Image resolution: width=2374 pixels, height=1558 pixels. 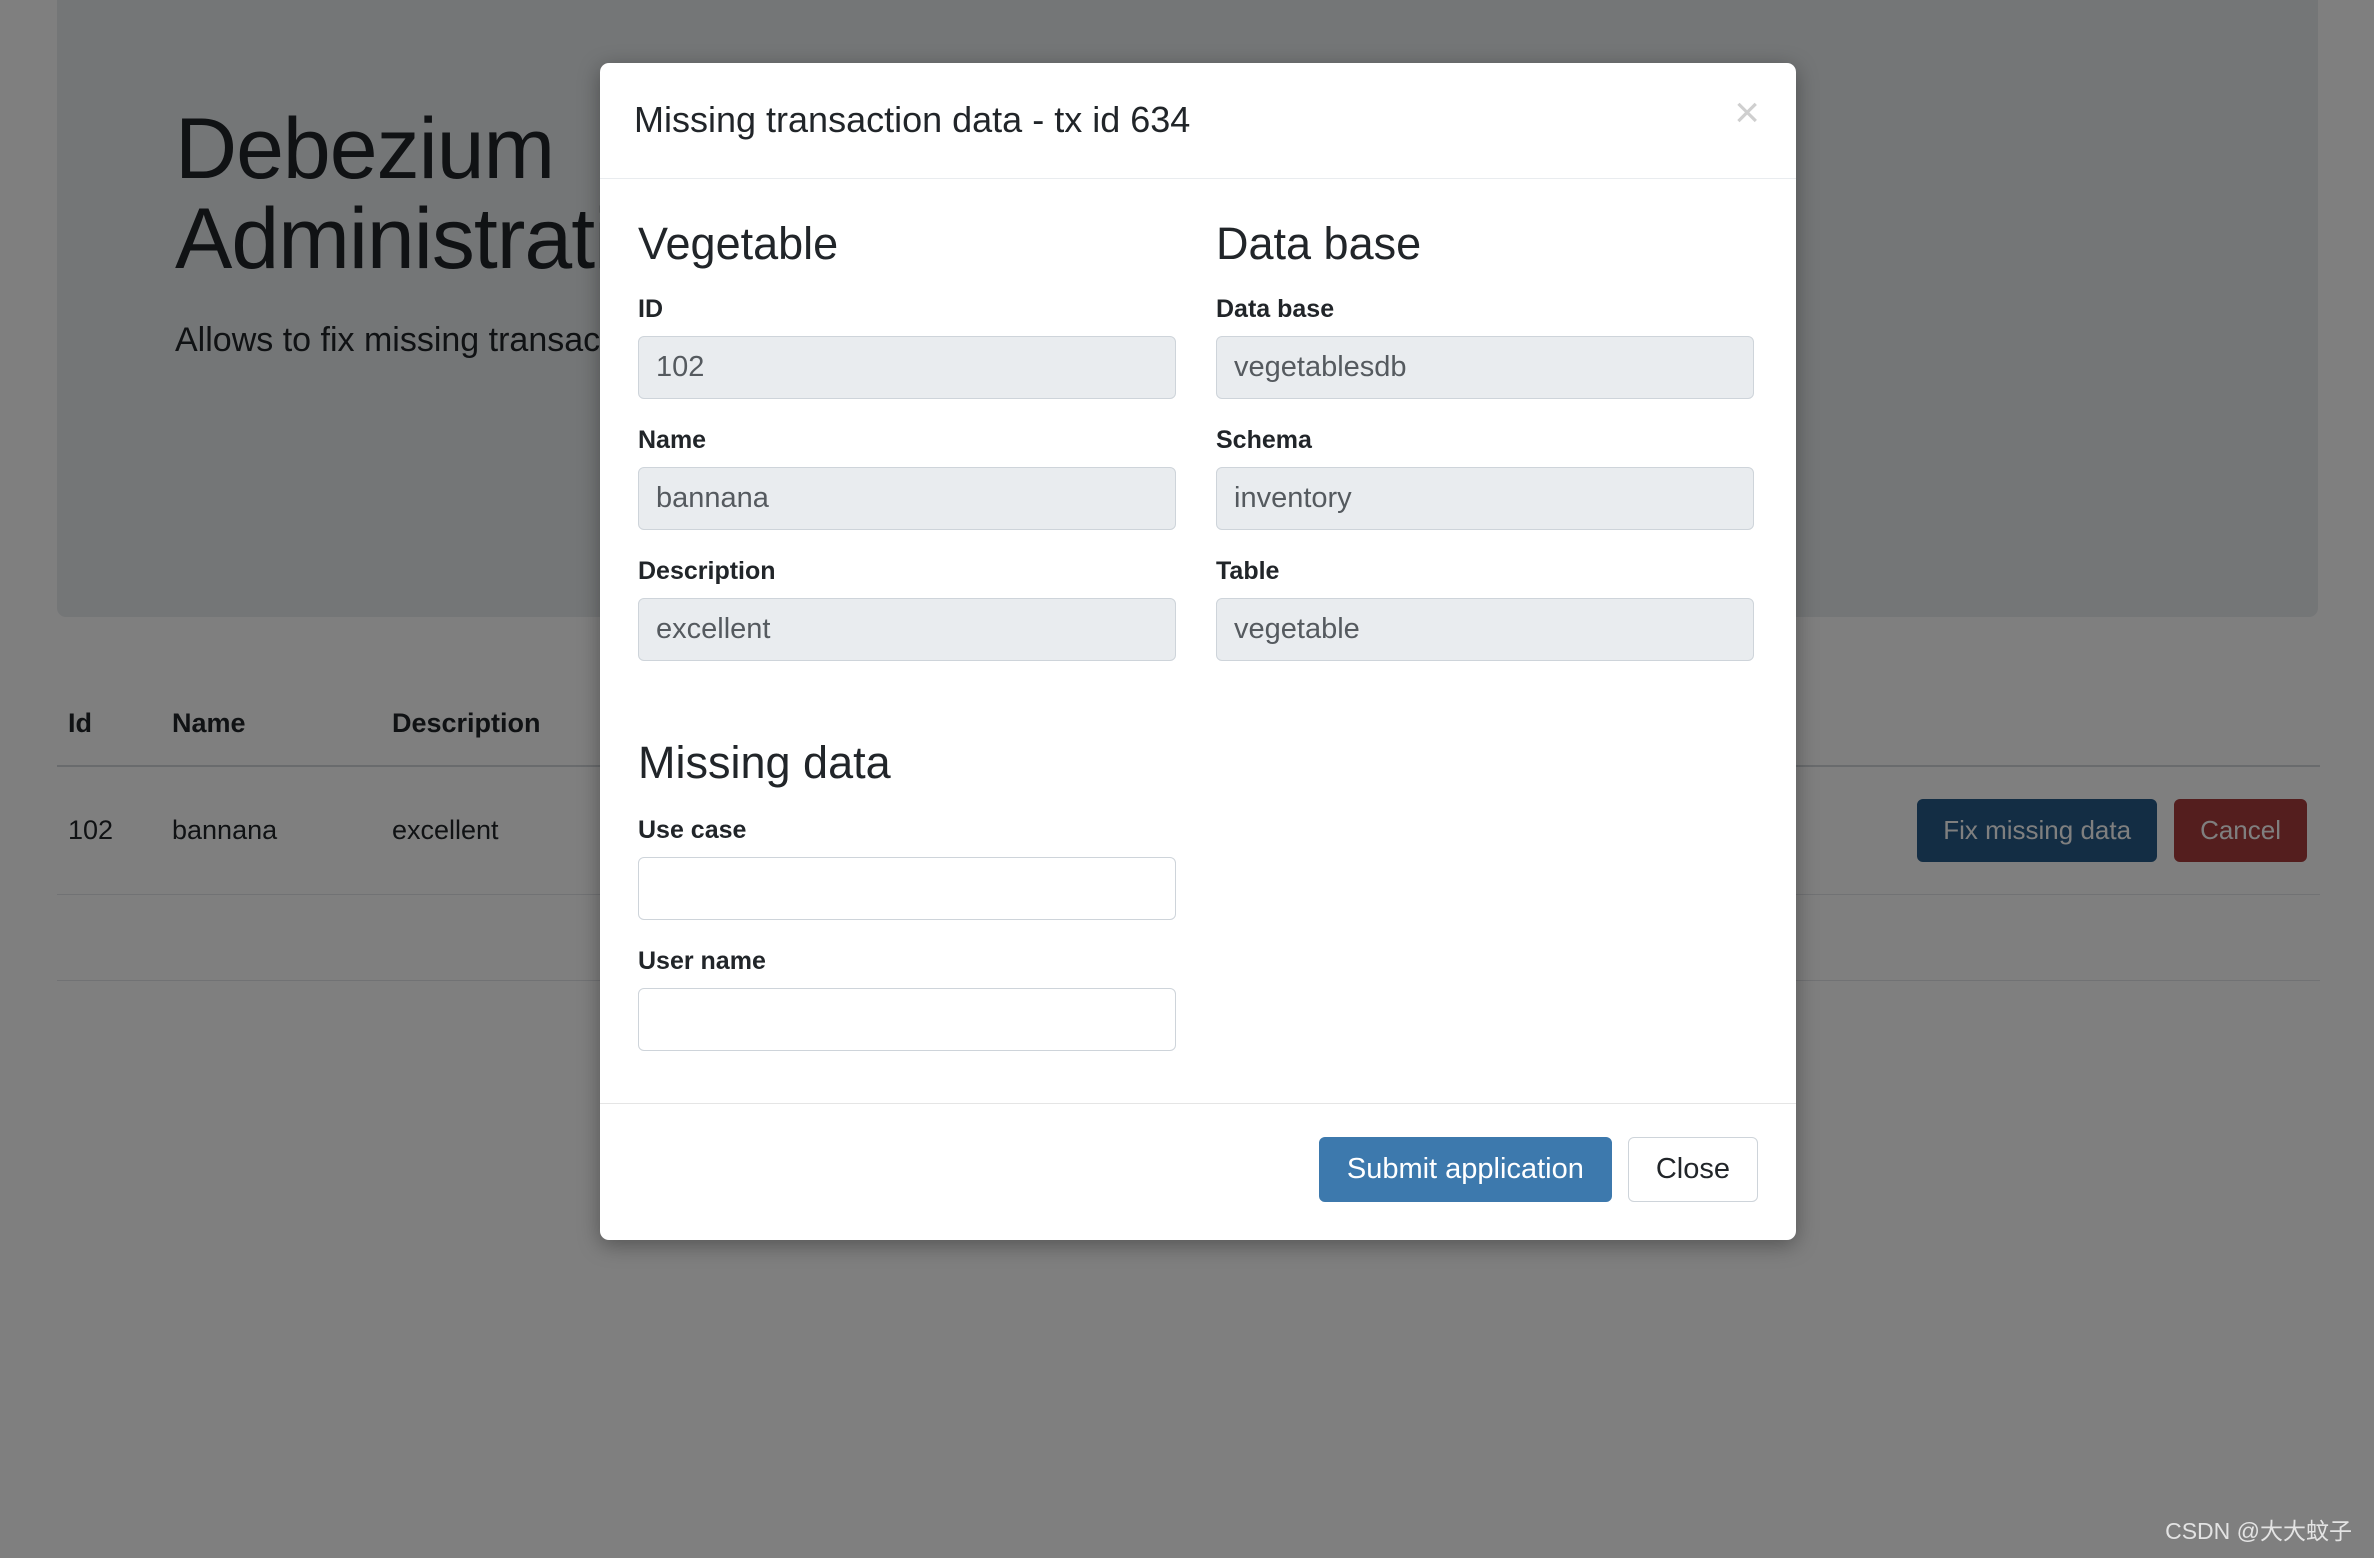 I want to click on input-use-case, so click(x=907, y=888).